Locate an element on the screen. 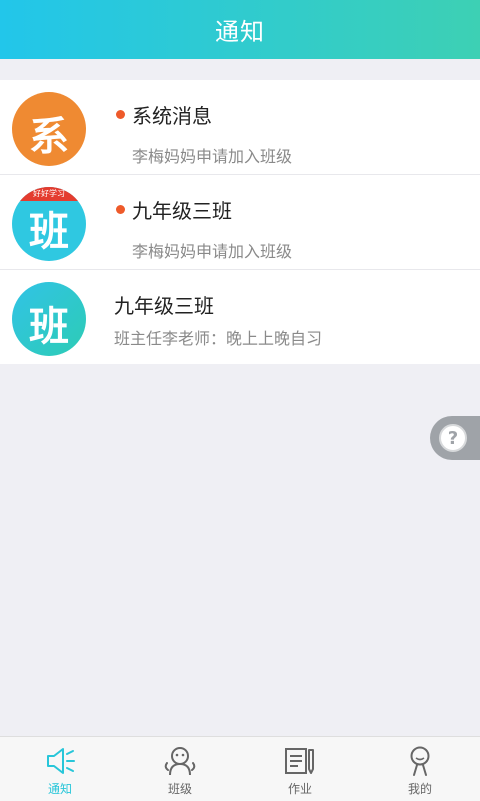  notification-item-class-message: 班 九年级三班 班主任李老师：晚上上晚自习 is located at coordinates (240, 317).